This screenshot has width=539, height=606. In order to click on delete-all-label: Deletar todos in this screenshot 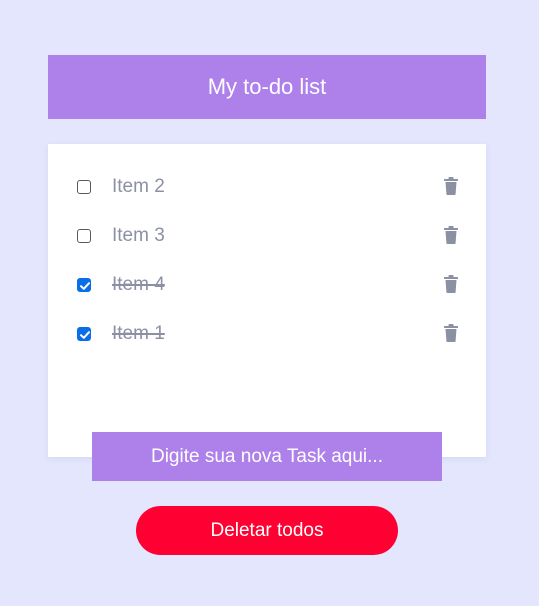, I will do `click(267, 530)`.